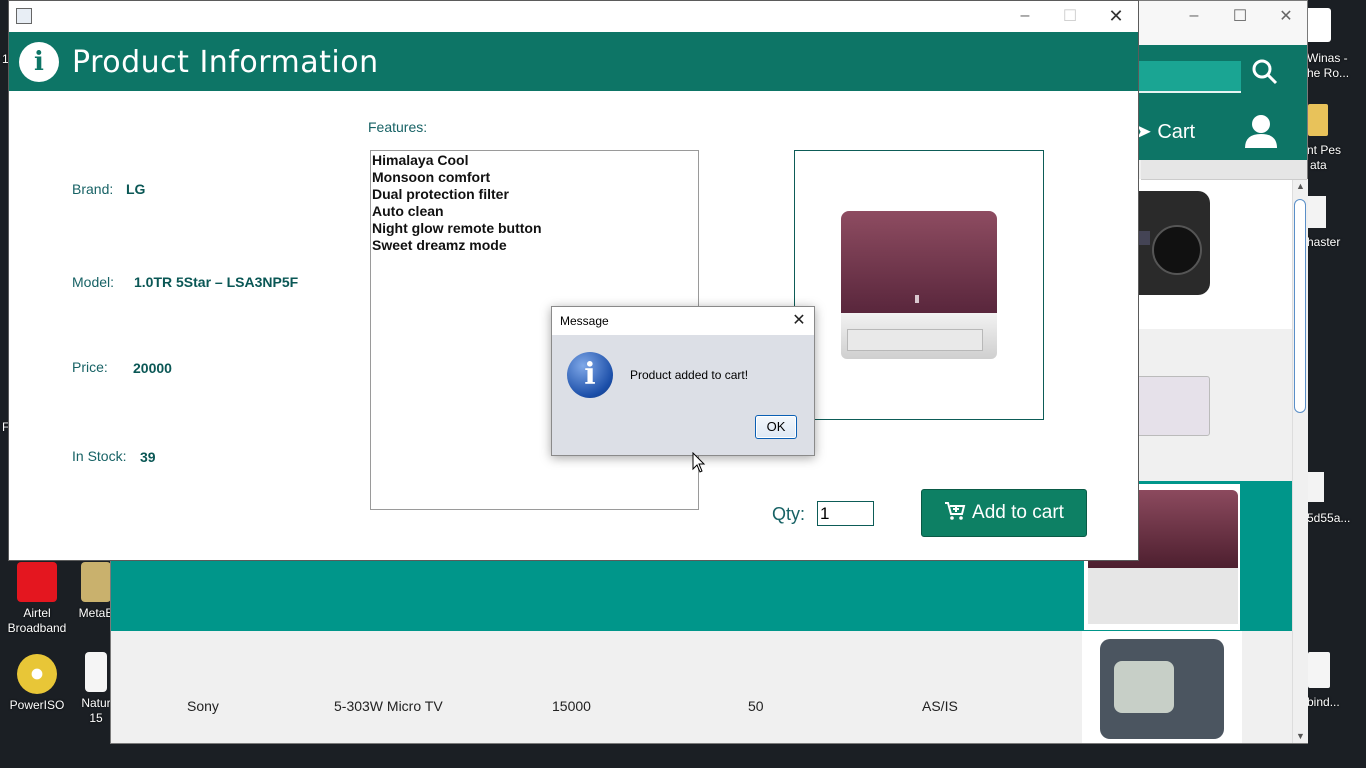 This screenshot has width=1366, height=768. Describe the element at coordinates (1324, 150) in the screenshot. I see `desktop-label-pes: nt Pes` at that location.